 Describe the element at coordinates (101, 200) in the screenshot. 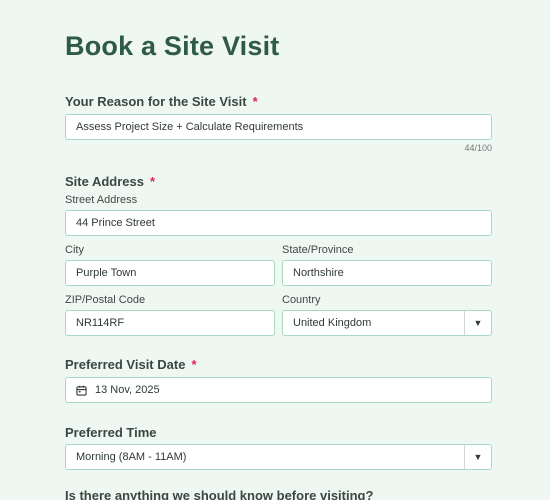

I see `street-address-label: Street Address` at that location.